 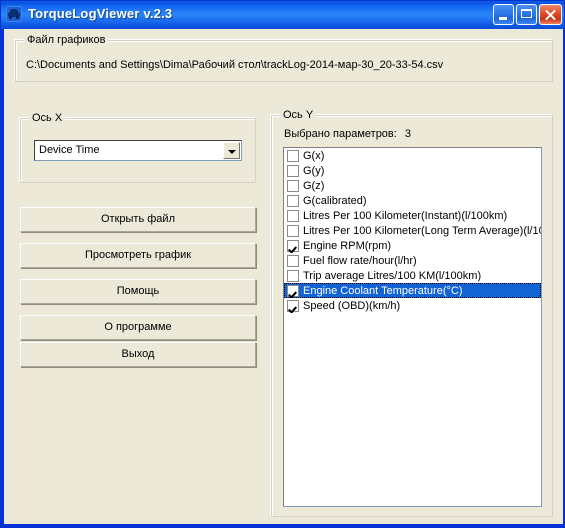 What do you see at coordinates (383, 290) in the screenshot?
I see `list-item-label: Engine Coolant Temperature(°C)` at bounding box center [383, 290].